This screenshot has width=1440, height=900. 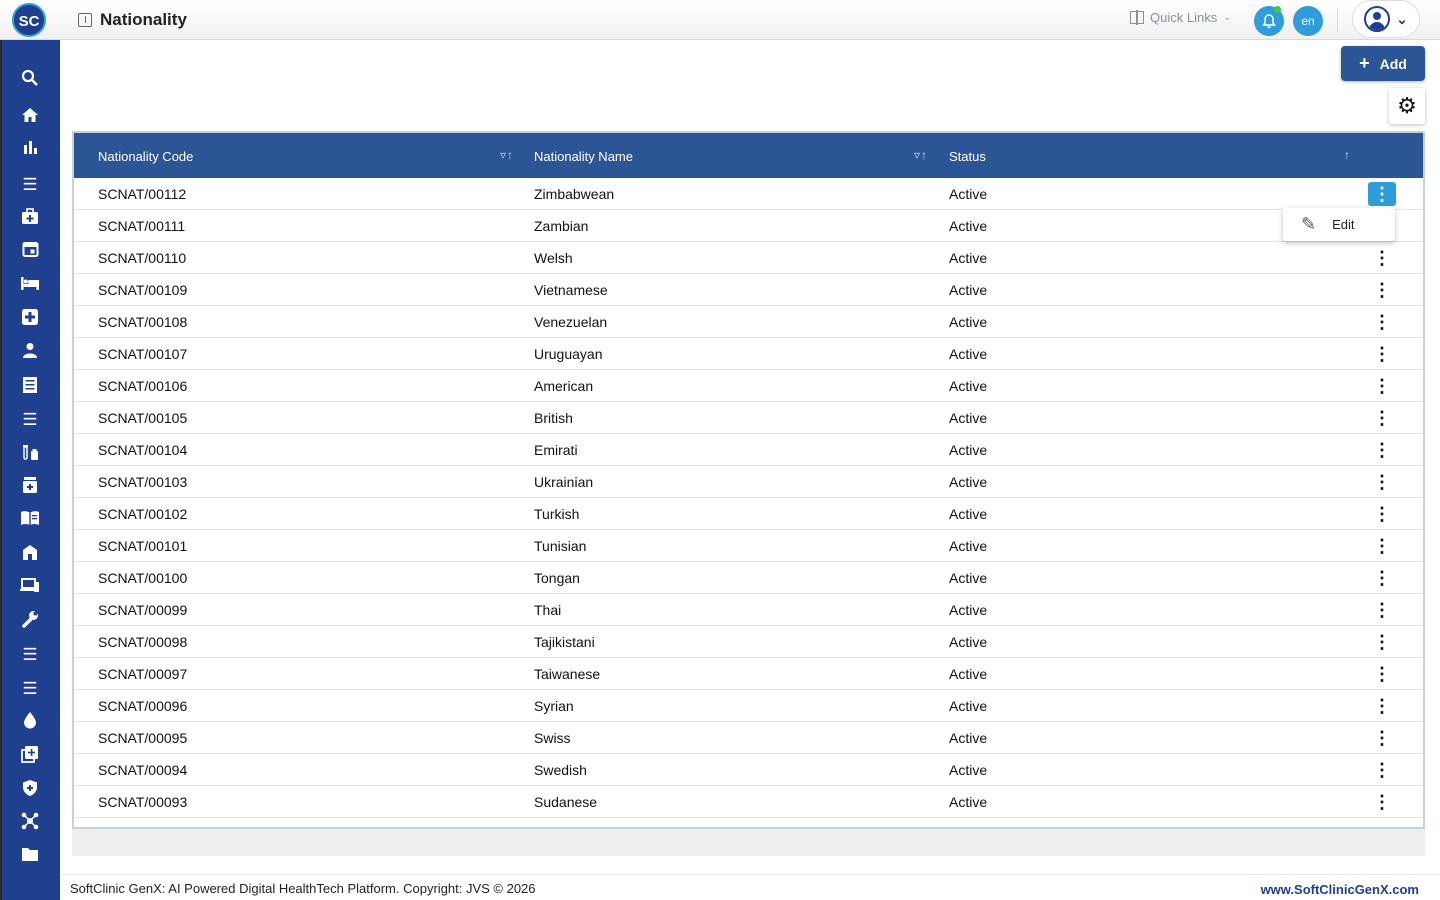 I want to click on lab-tubes-icon, so click(x=30, y=454).